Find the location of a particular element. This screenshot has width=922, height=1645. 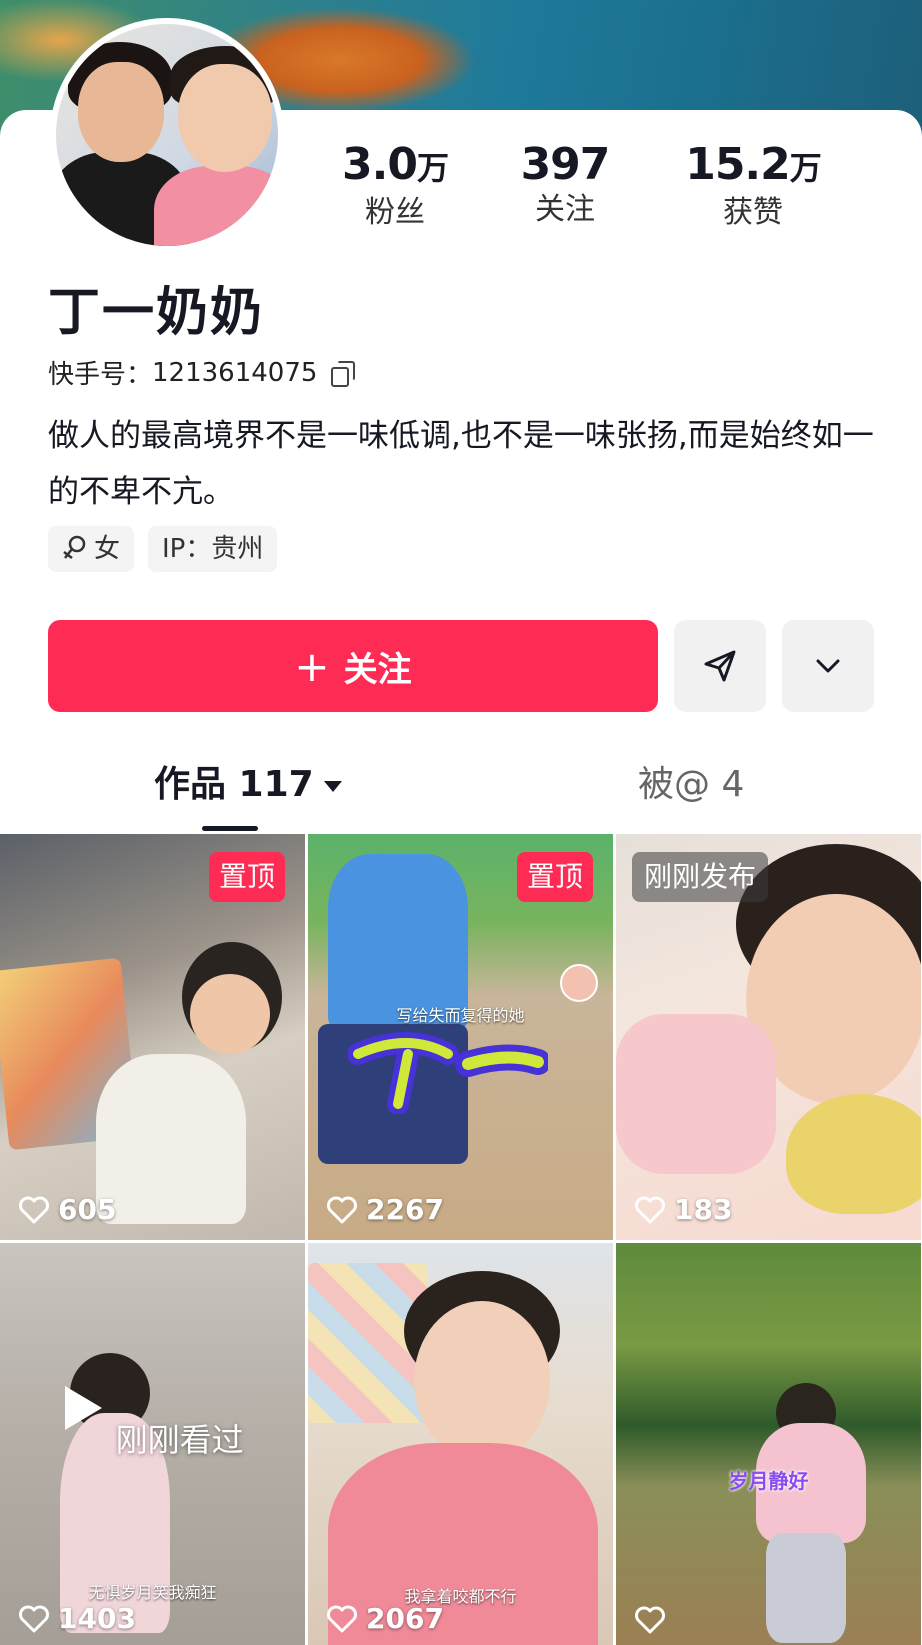

video-caption: 写给失而复得的她 is located at coordinates (460, 1015).